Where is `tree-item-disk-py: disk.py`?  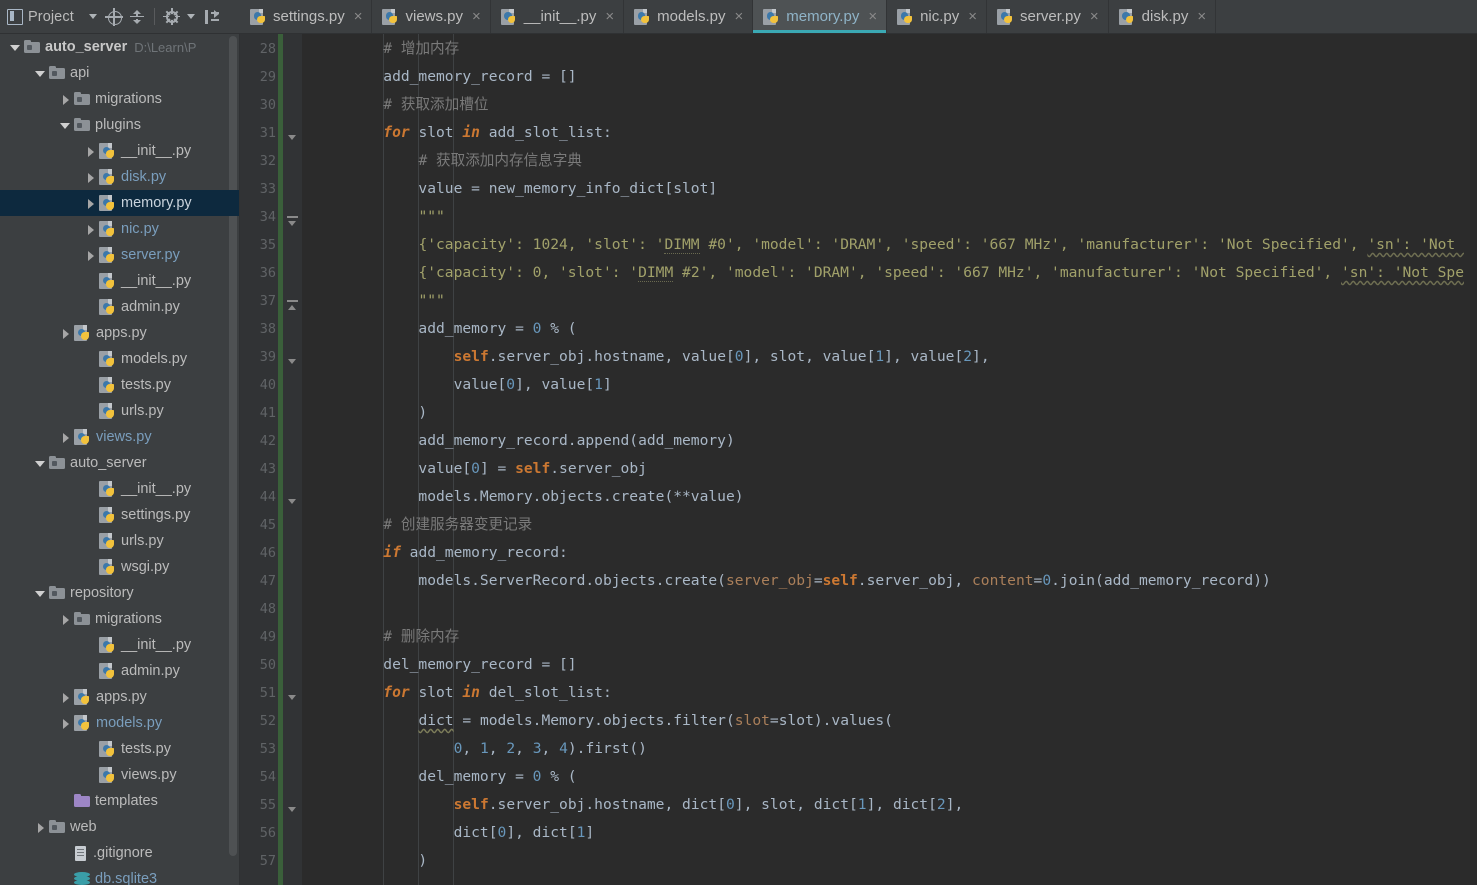
tree-item-disk-py: disk.py is located at coordinates (119, 177).